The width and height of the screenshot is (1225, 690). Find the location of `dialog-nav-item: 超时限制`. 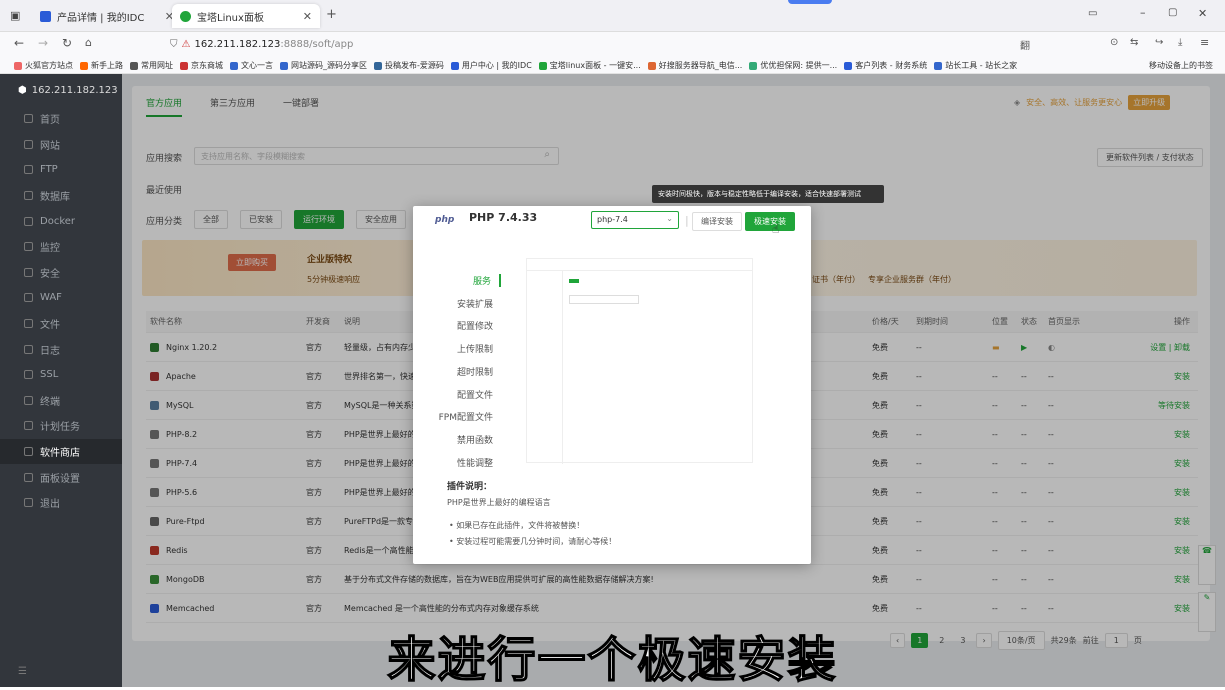

dialog-nav-item: 超时限制 is located at coordinates (457, 371).